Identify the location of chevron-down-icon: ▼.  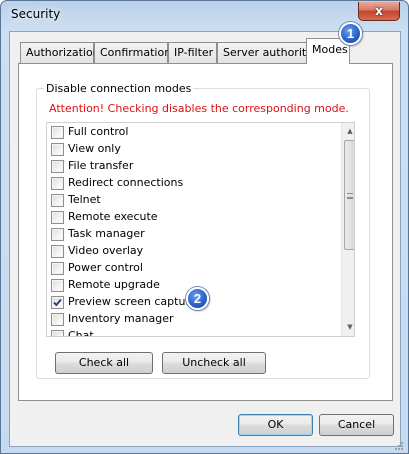
(350, 327).